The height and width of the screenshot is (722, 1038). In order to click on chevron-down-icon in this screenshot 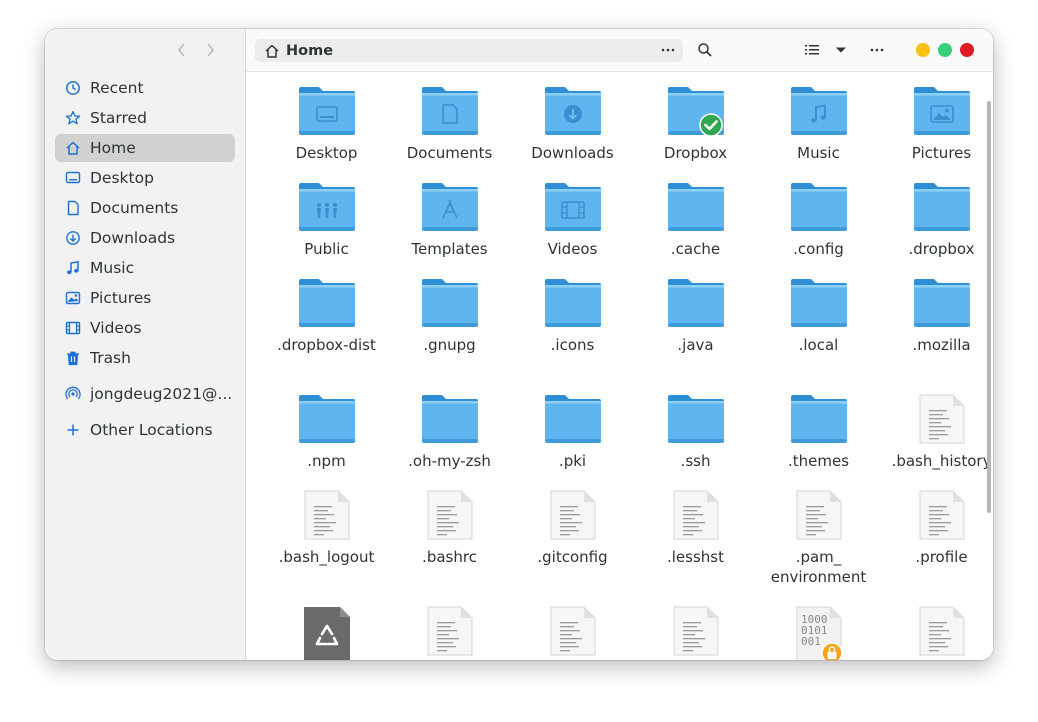, I will do `click(841, 50)`.